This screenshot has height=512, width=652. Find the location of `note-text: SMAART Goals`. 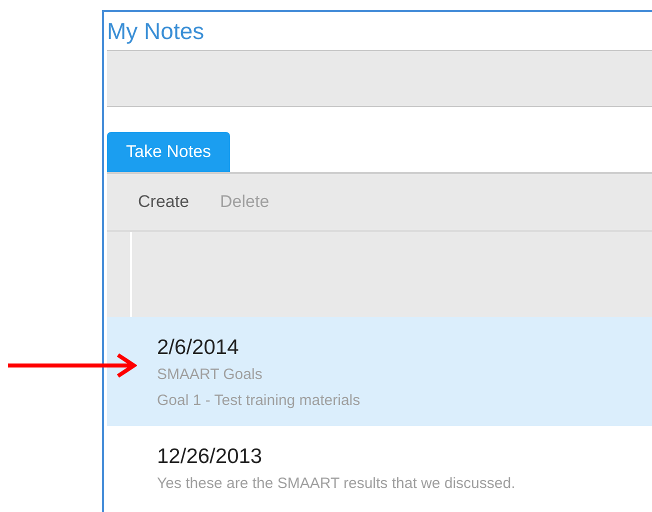

note-text: SMAART Goals is located at coordinates (210, 375).